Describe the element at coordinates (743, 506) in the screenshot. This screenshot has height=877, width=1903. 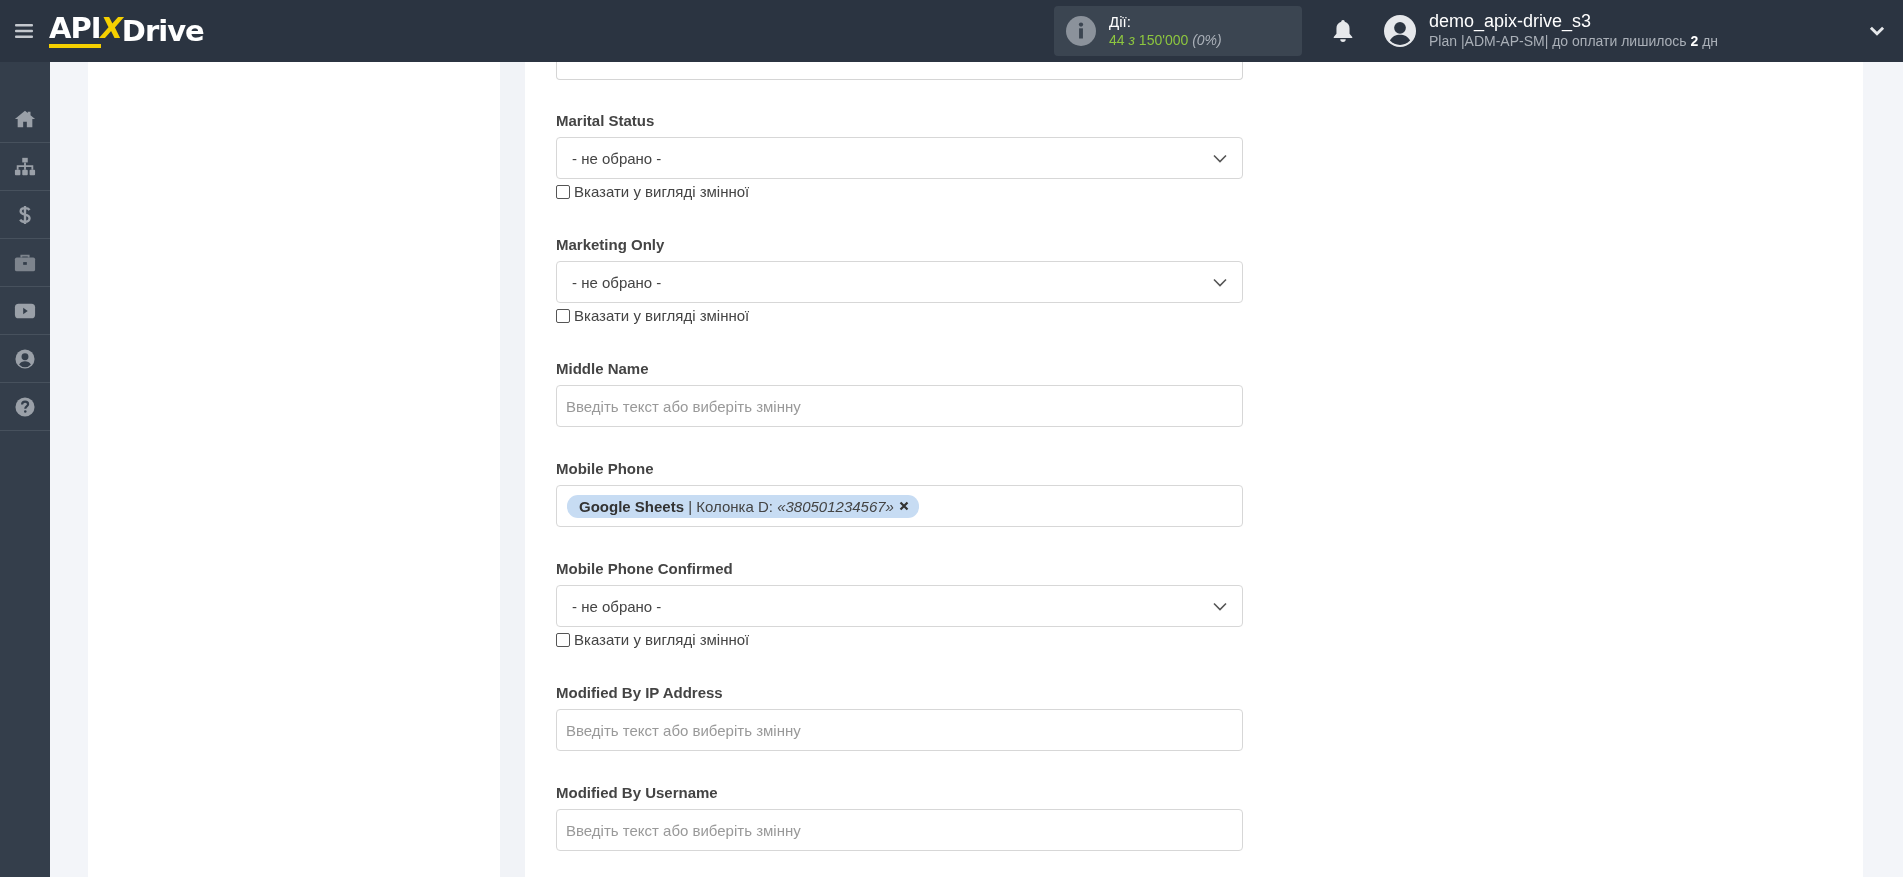
I see `variable-tag: Google Sheets | Колонка D: «380501234567»` at that location.